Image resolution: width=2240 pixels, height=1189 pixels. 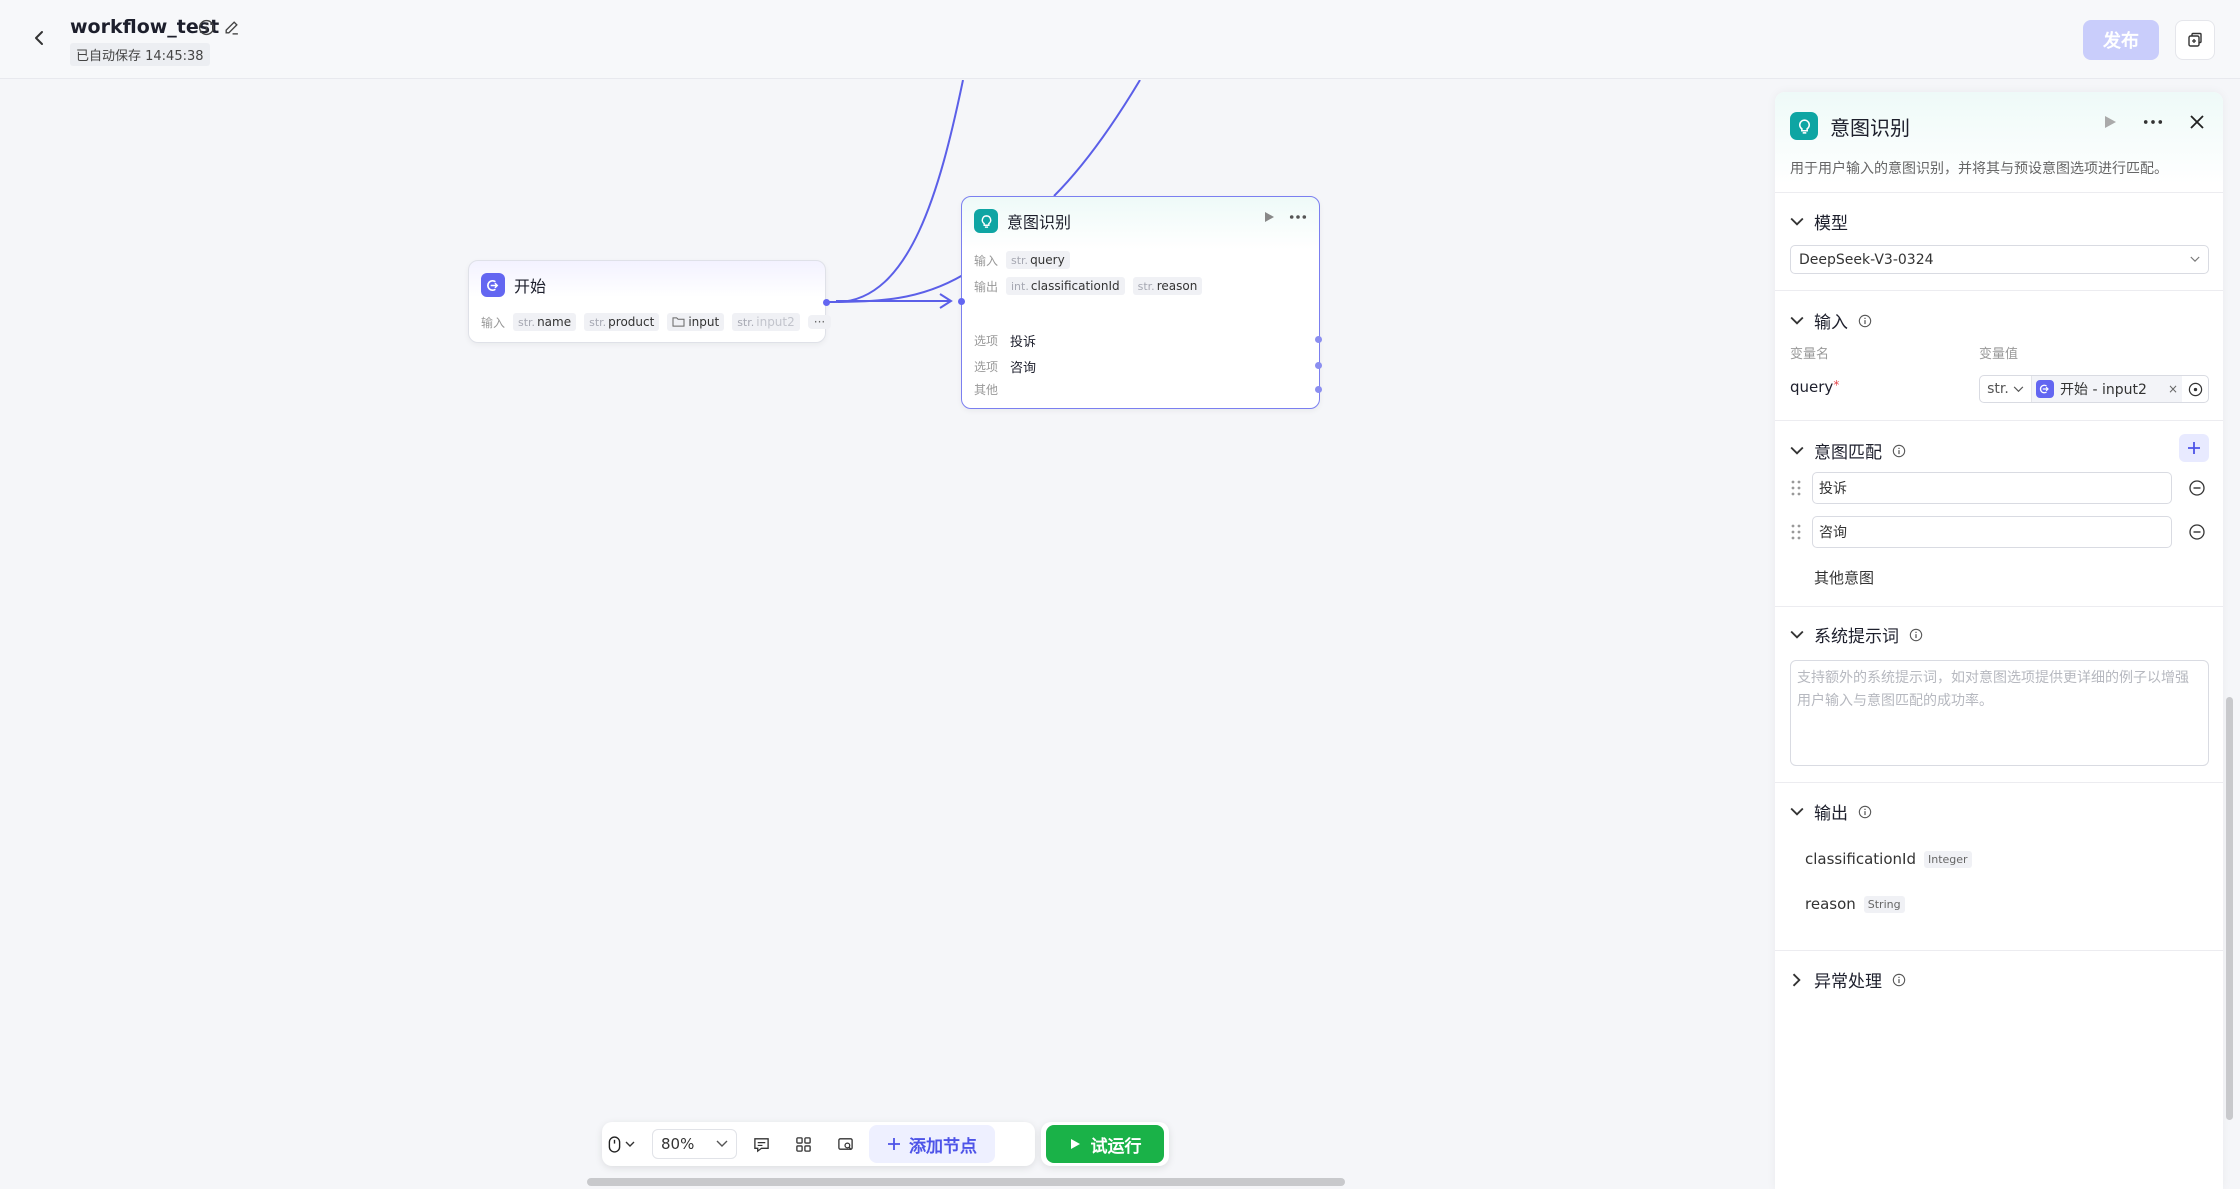 I want to click on test-run-label: 试运行, so click(x=1116, y=1146).